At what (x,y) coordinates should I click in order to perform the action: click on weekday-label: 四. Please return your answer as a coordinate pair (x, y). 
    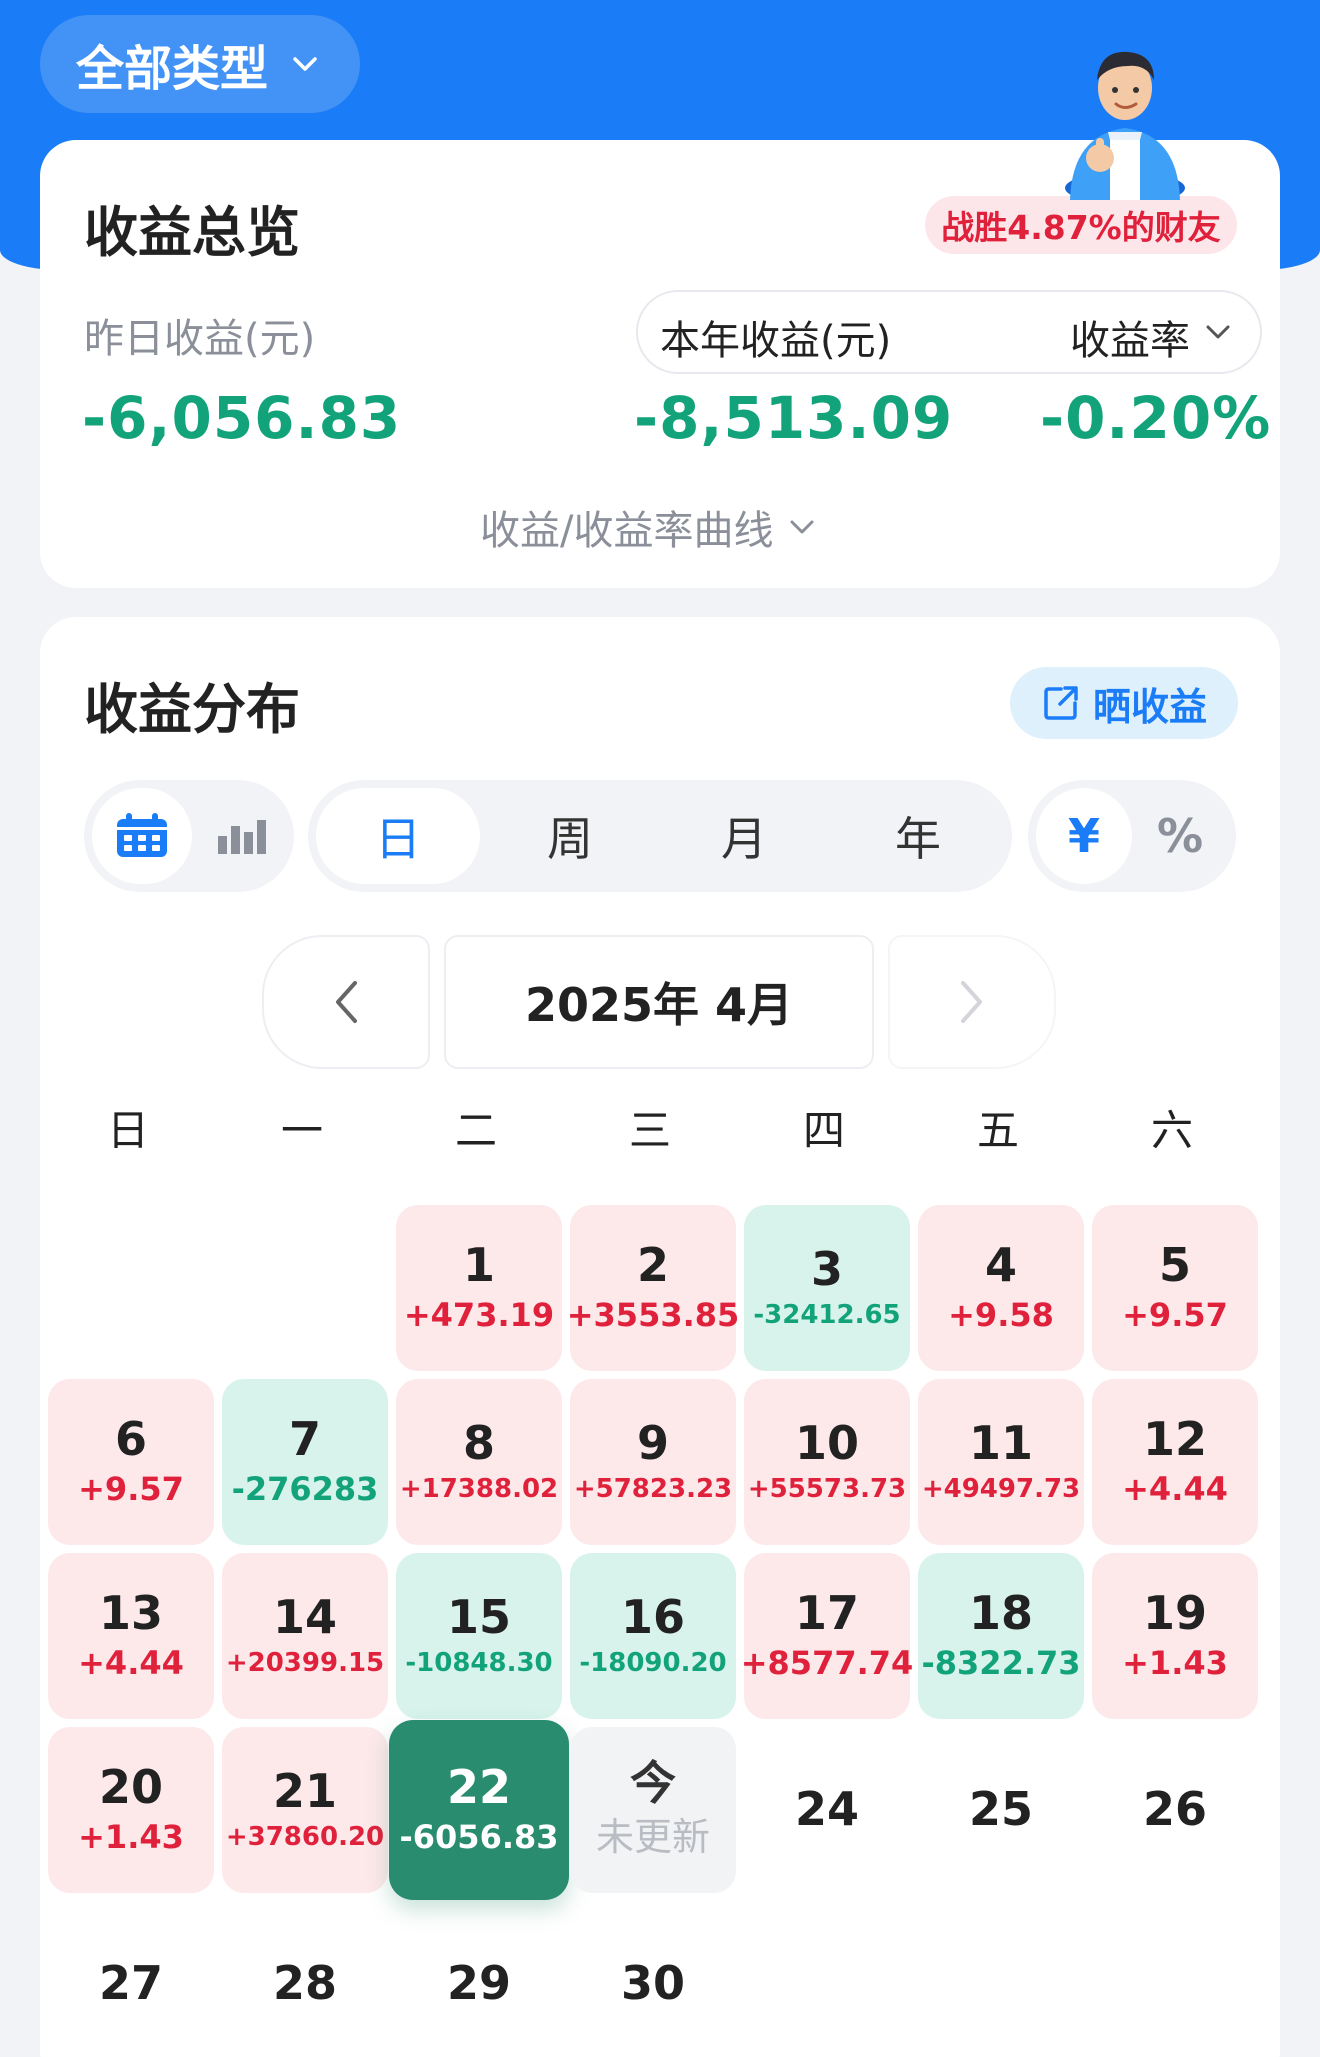
    Looking at the image, I should click on (823, 1130).